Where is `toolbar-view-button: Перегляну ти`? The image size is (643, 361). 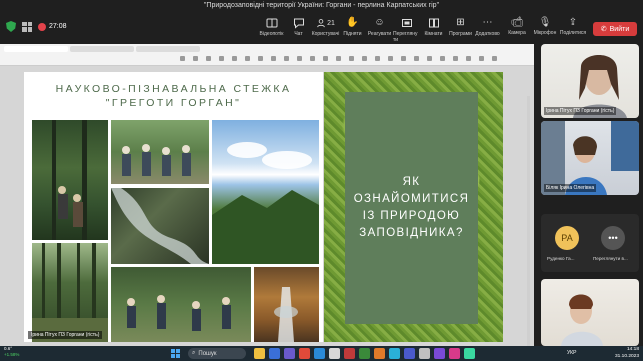 toolbar-view-button: Перегляну ти is located at coordinates (406, 30).